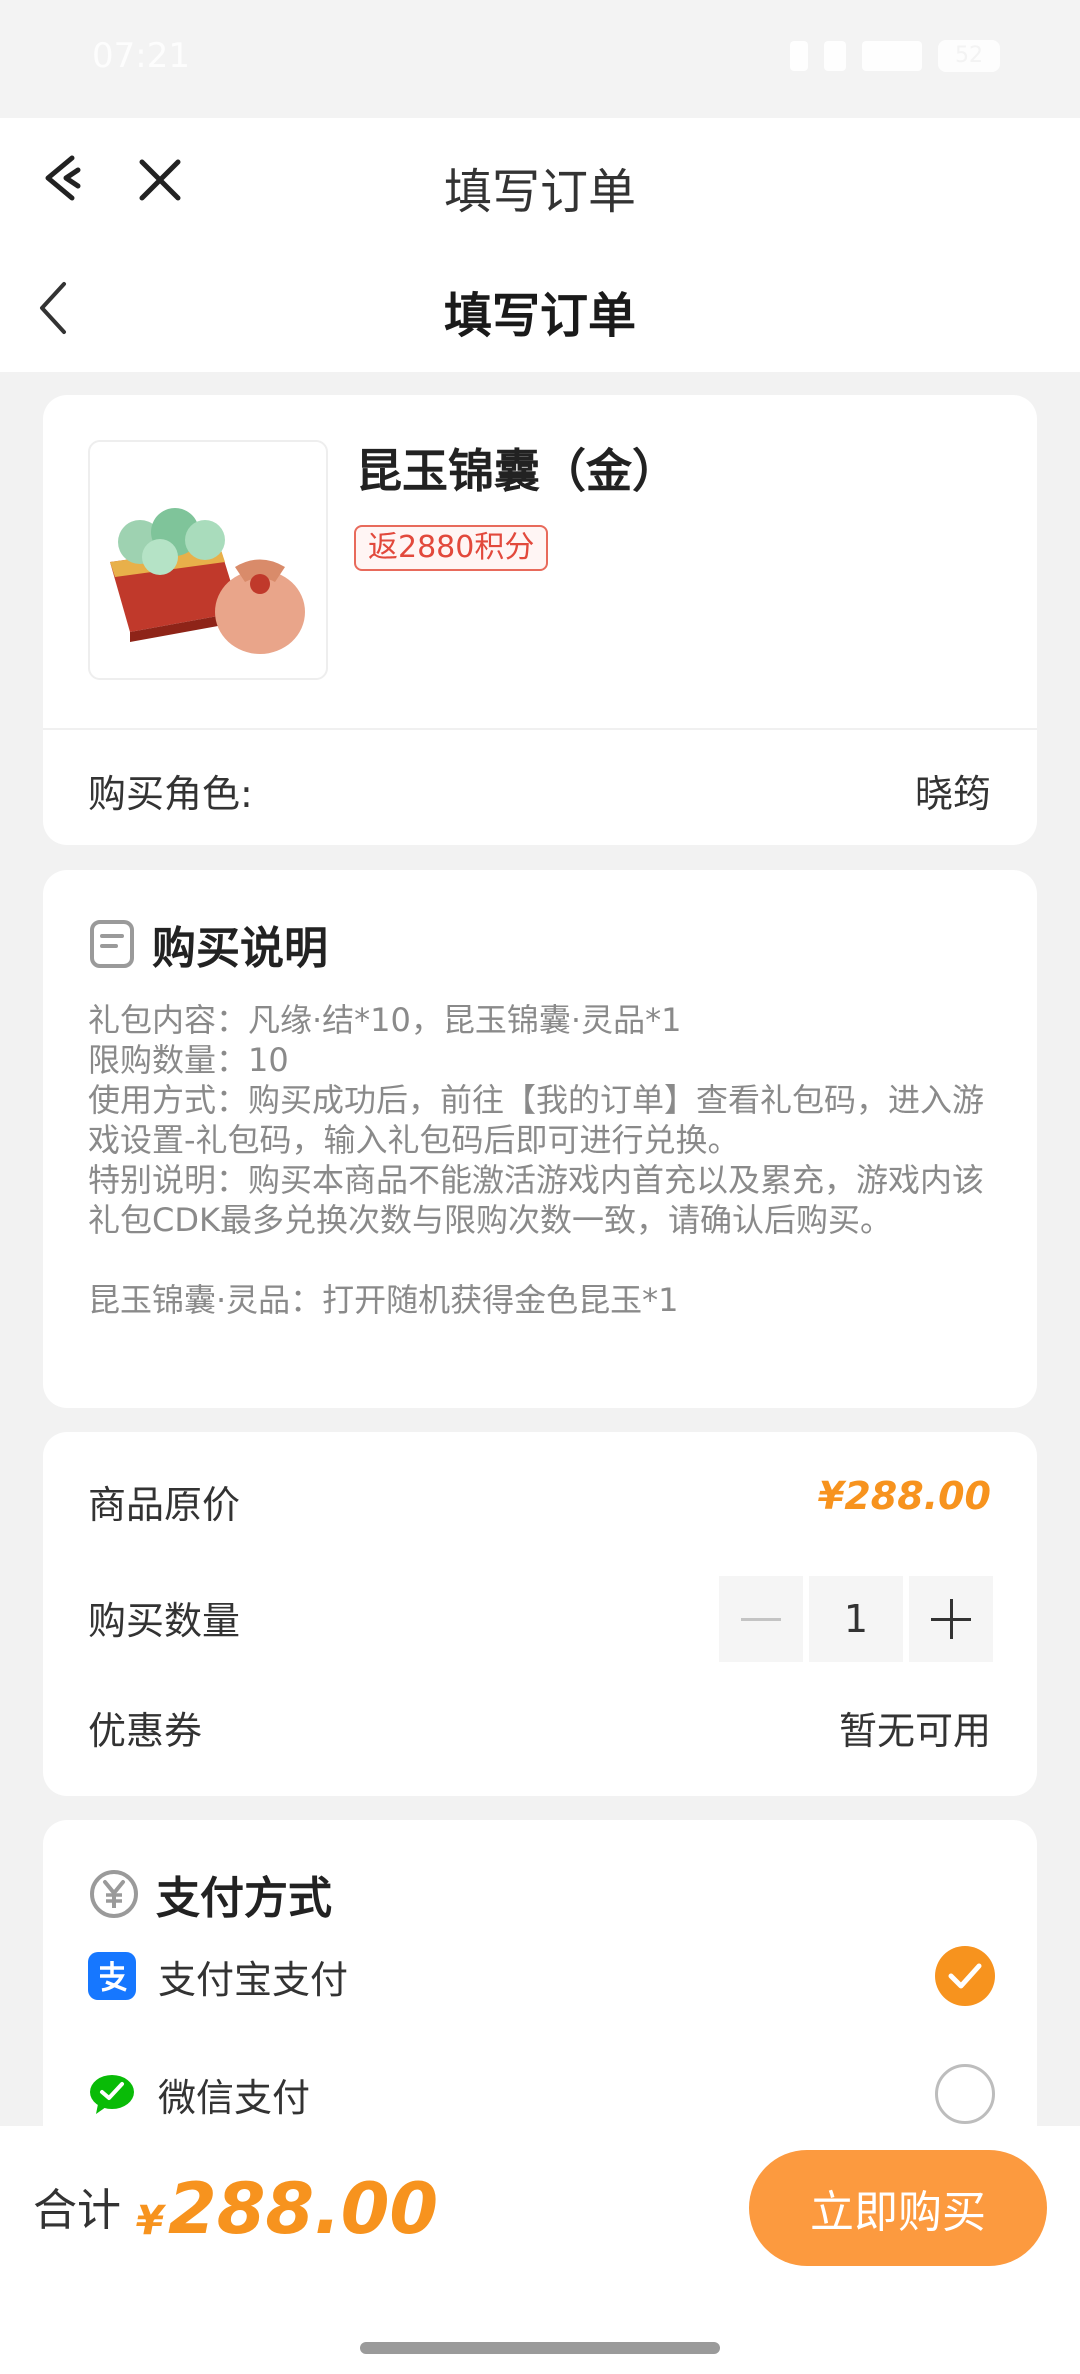 The height and width of the screenshot is (2374, 1080). I want to click on total-currency: ¥, so click(150, 2221).